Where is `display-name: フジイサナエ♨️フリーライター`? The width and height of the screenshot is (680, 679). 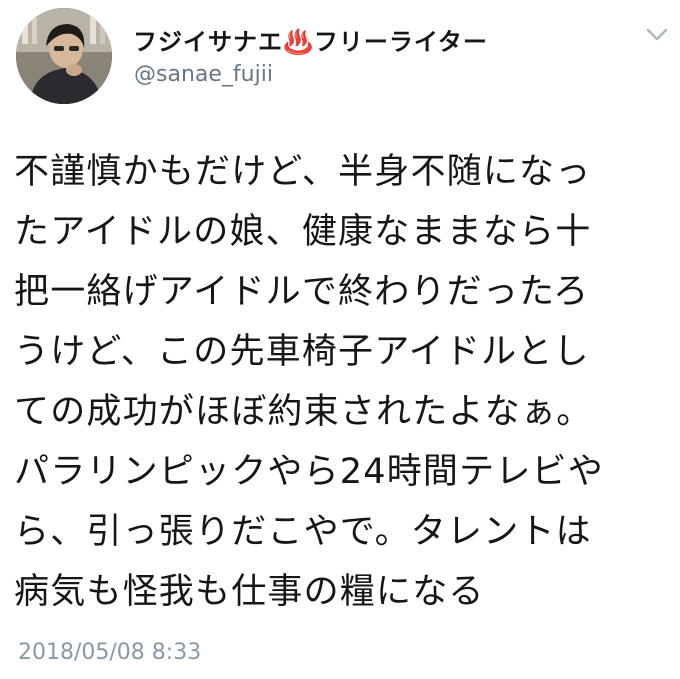 display-name: フジイサナエ♨️フリーライター is located at coordinates (310, 39).